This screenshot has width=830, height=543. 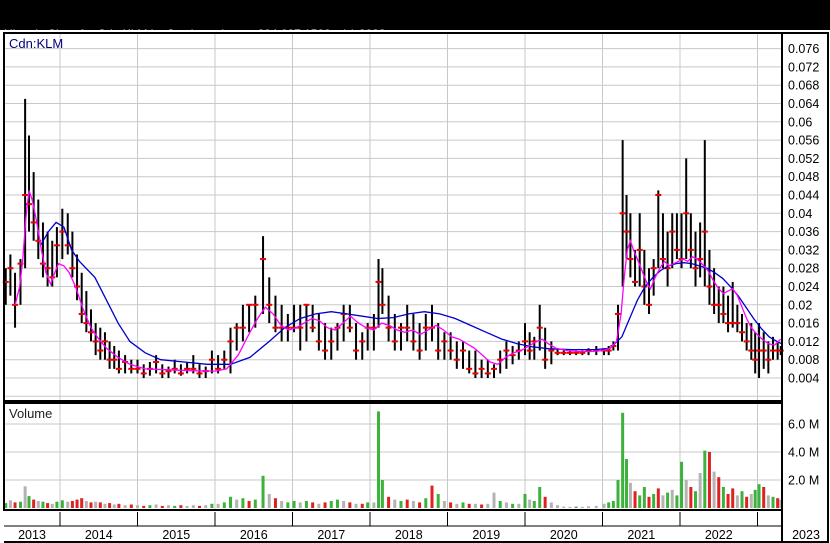 I want to click on year-label: 2020, so click(x=564, y=535).